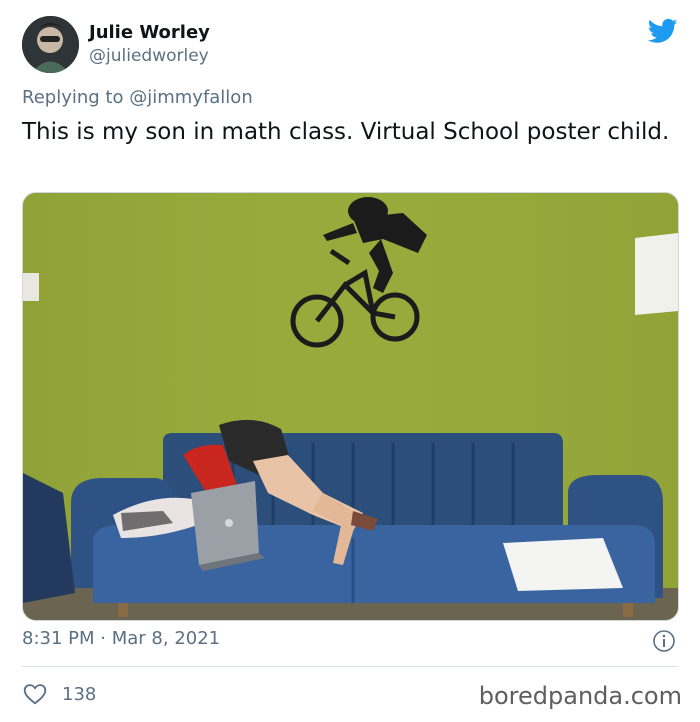 The image size is (700, 722). I want to click on tweet-date: Mar 8, 2021, so click(166, 638).